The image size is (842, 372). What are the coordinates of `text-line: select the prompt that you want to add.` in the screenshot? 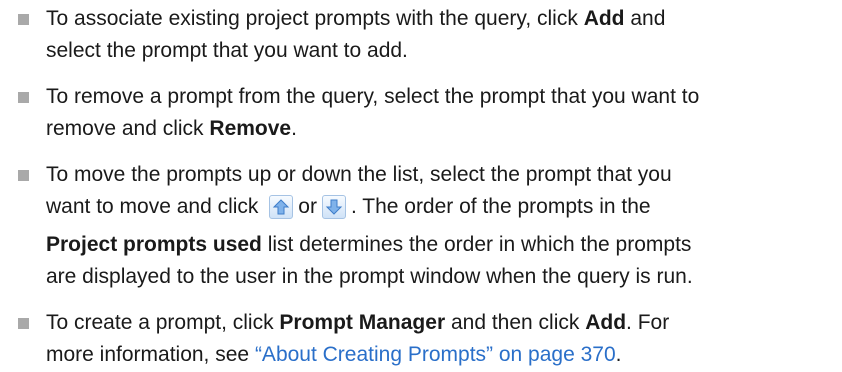 It's located at (227, 51).